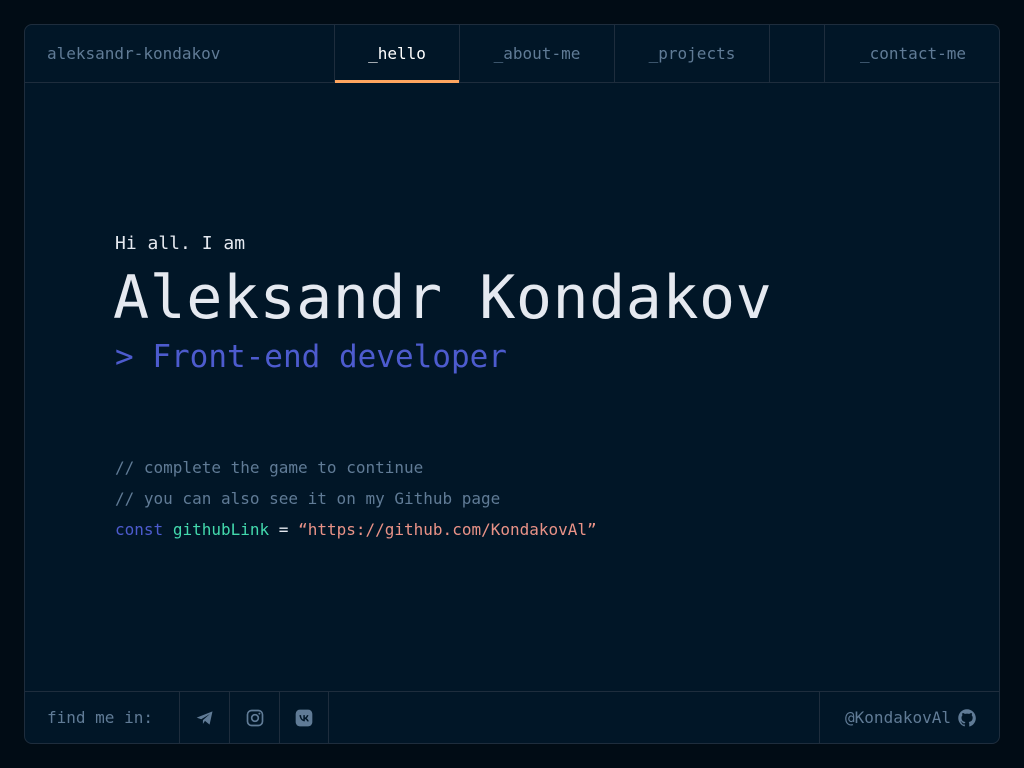  I want to click on github-handle: @KondakovAl, so click(898, 717).